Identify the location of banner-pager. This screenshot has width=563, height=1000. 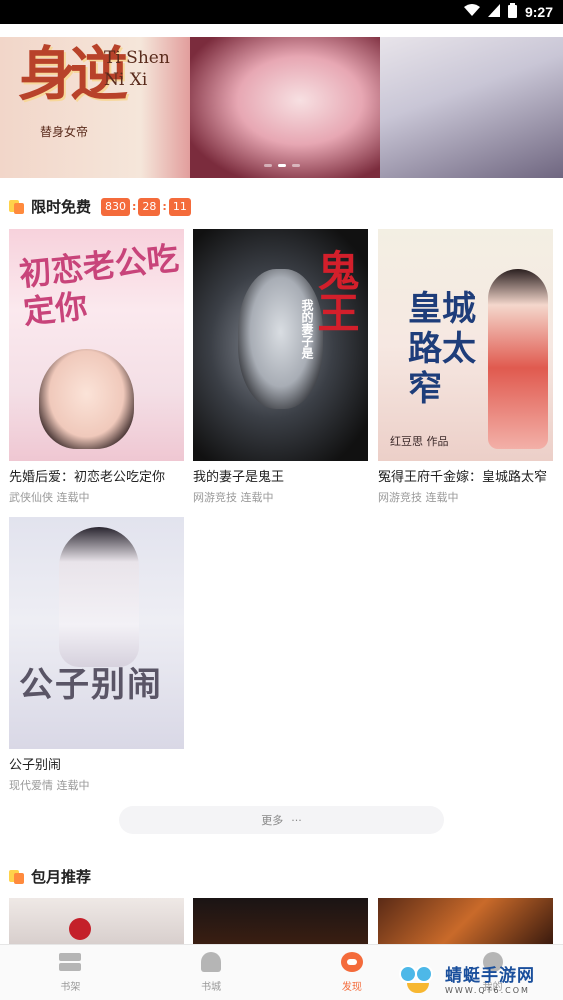
(281, 165).